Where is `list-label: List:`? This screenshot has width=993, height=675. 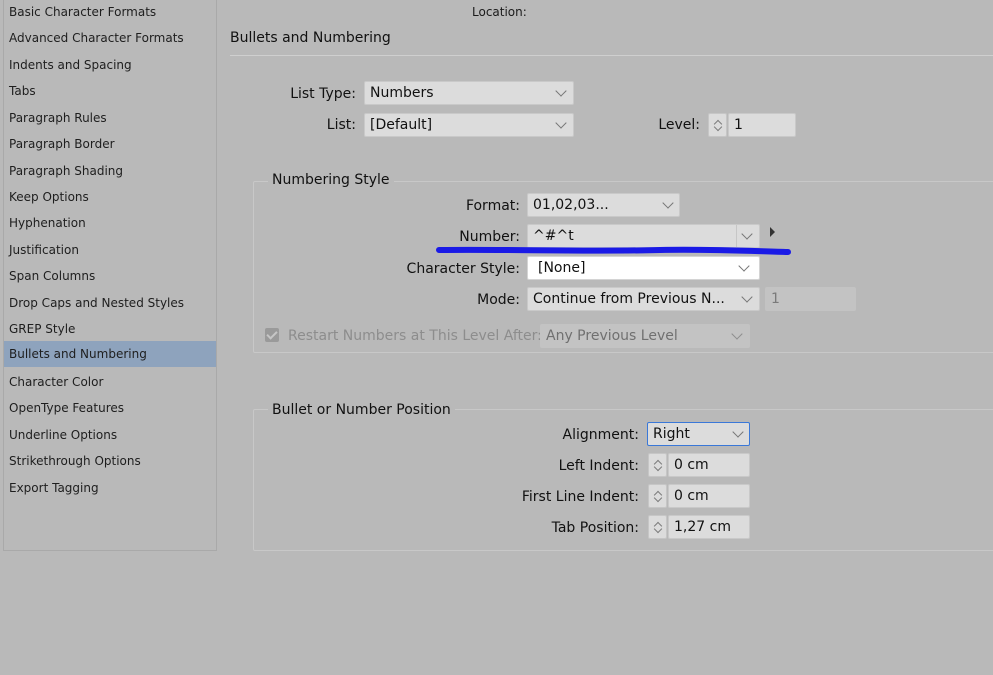
list-label: List: is located at coordinates (341, 125).